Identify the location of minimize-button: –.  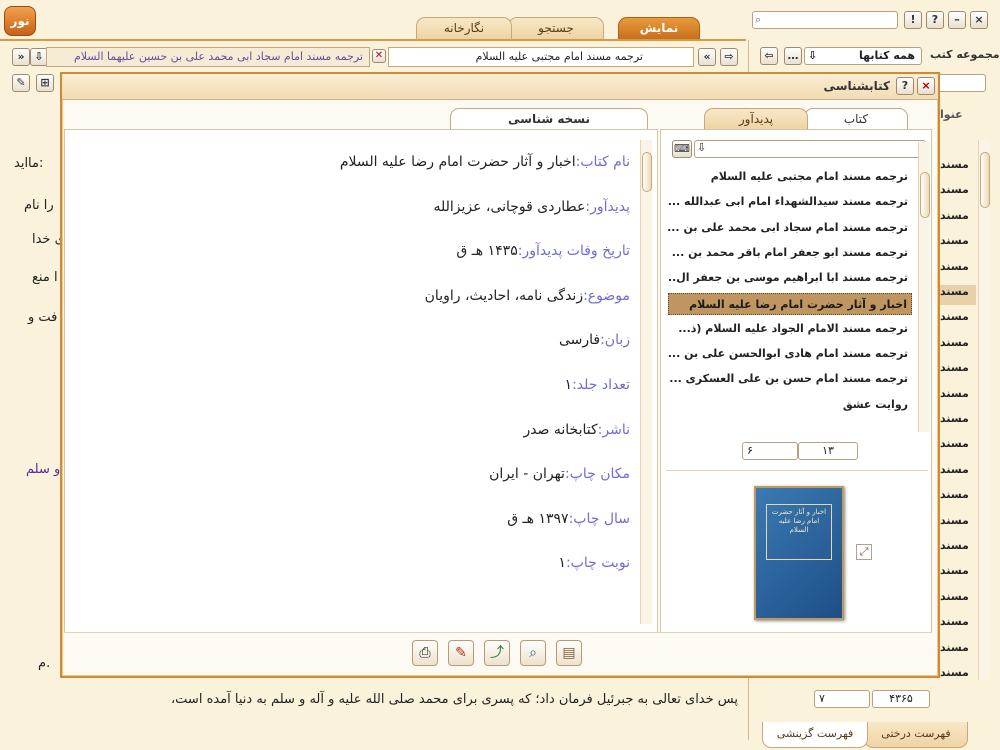
(957, 20).